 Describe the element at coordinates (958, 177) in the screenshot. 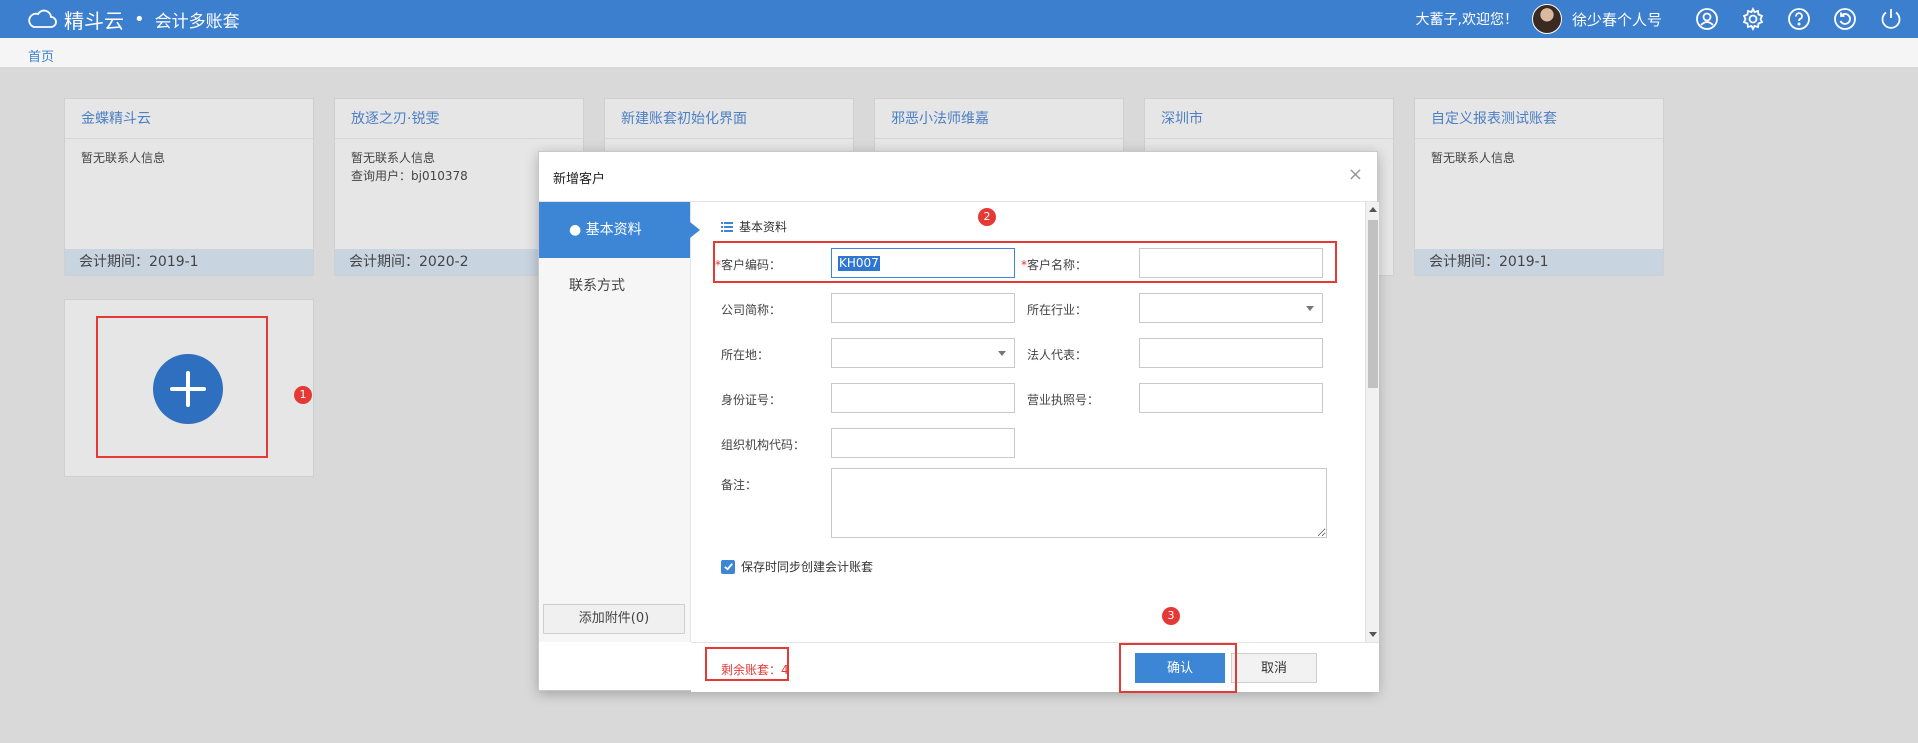

I see `dialog-header: 新增客户 ×` at that location.